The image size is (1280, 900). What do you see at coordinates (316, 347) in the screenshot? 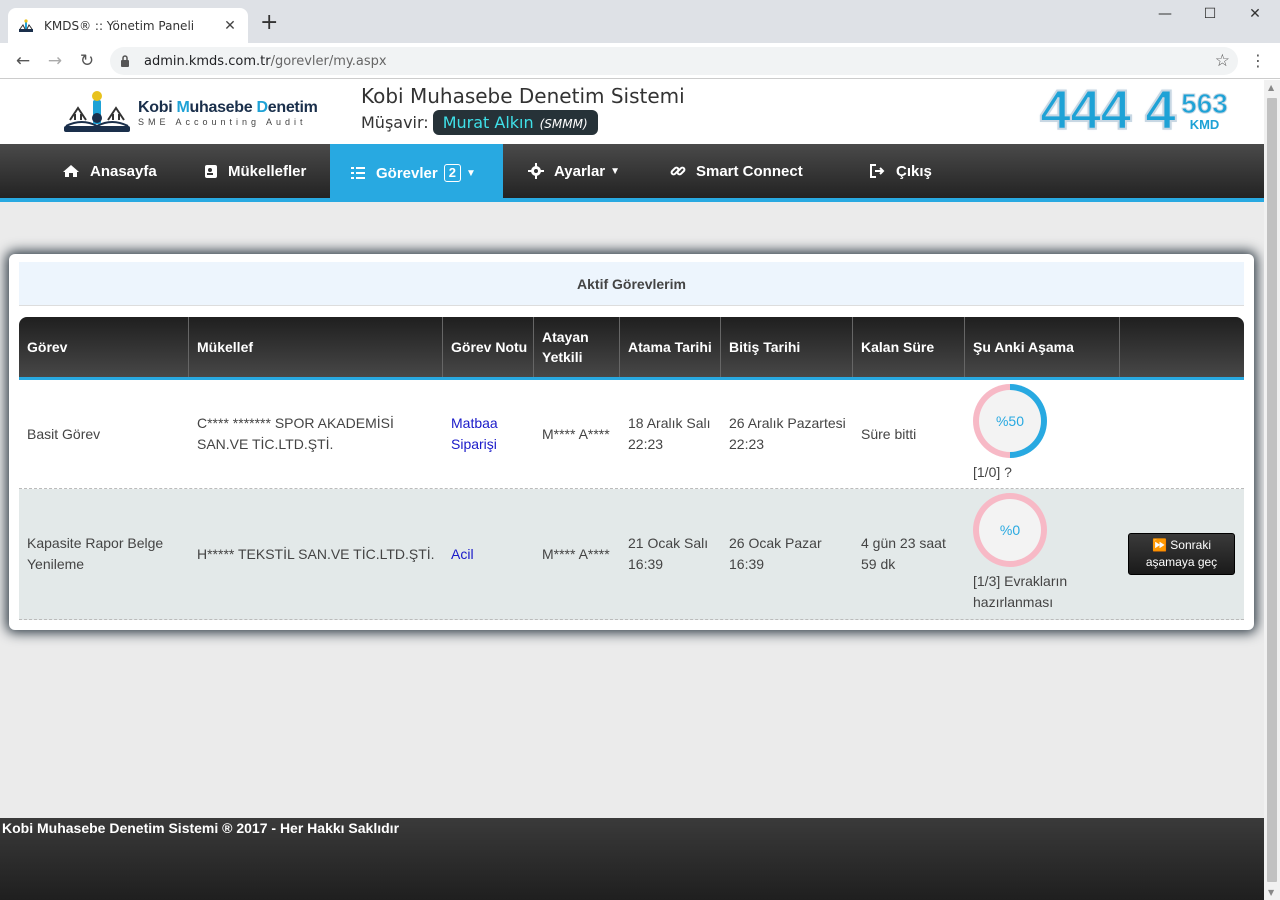
I see `col-mukellef: Mükellef` at bounding box center [316, 347].